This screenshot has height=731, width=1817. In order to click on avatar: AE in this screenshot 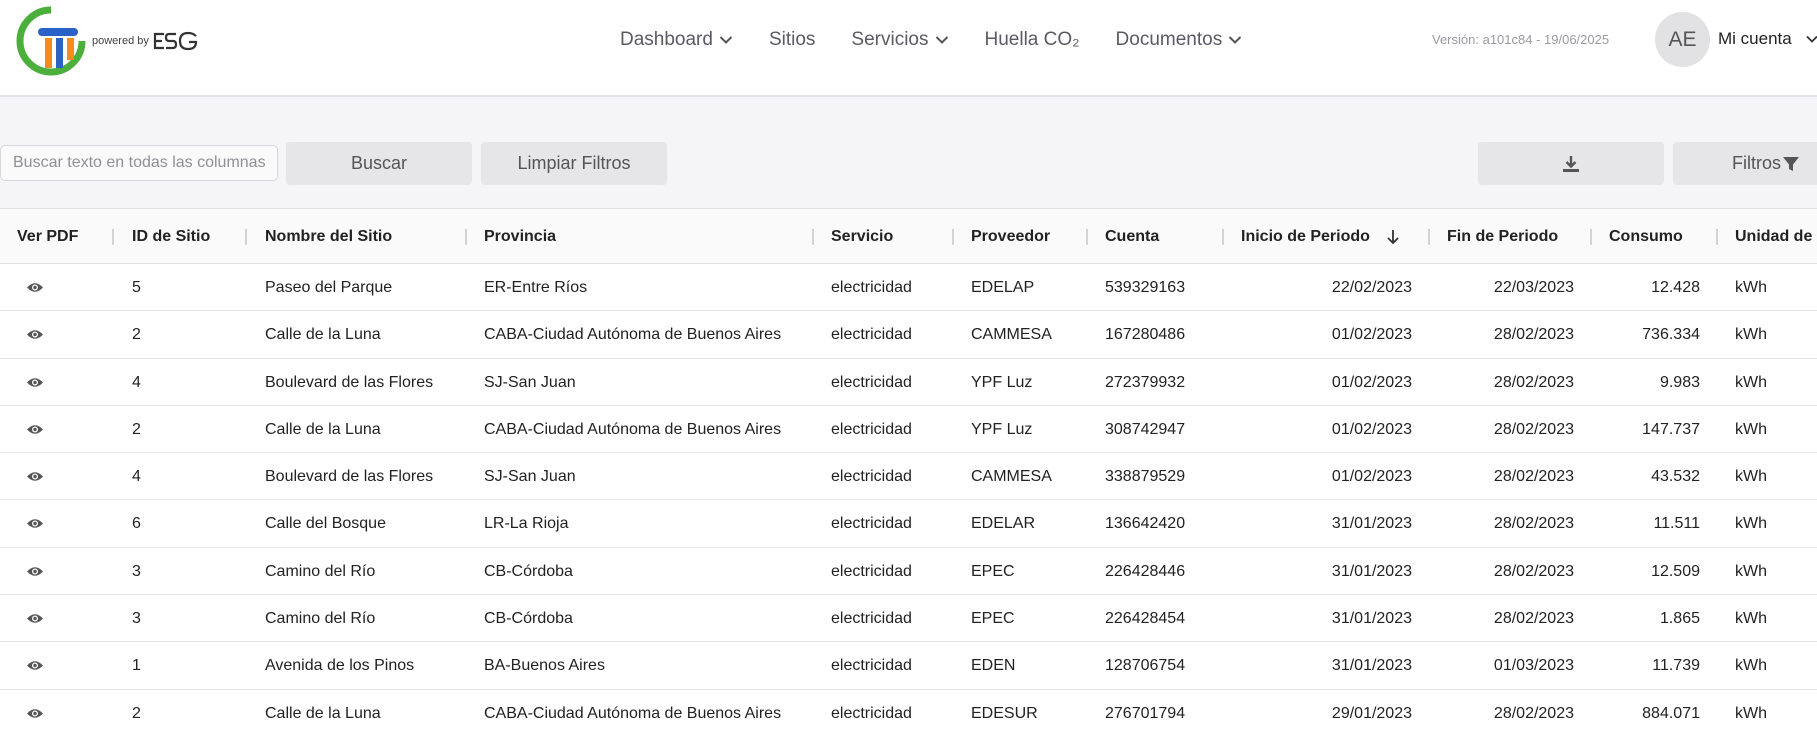, I will do `click(1682, 39)`.